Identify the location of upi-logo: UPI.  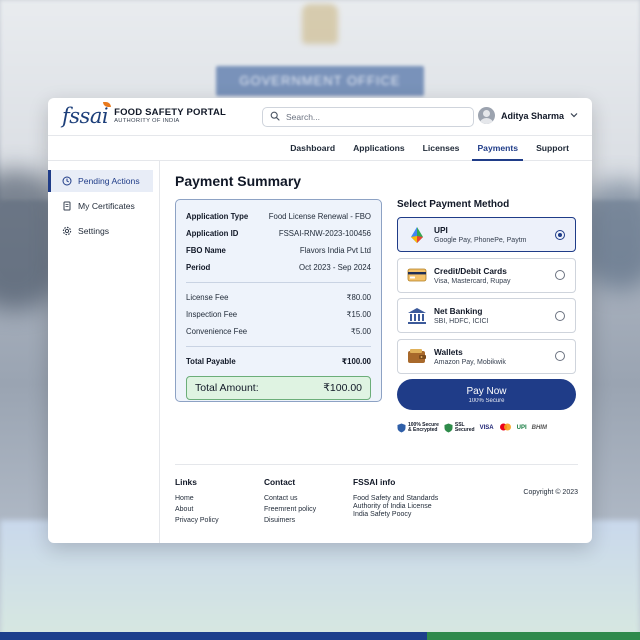
(521, 428).